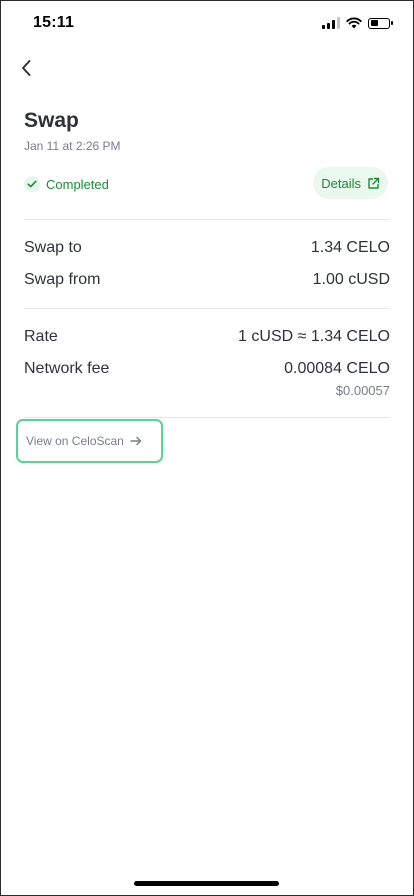 The height and width of the screenshot is (896, 414). What do you see at coordinates (207, 280) in the screenshot?
I see `swap-from-row: Swap from 1.00 cUSD` at bounding box center [207, 280].